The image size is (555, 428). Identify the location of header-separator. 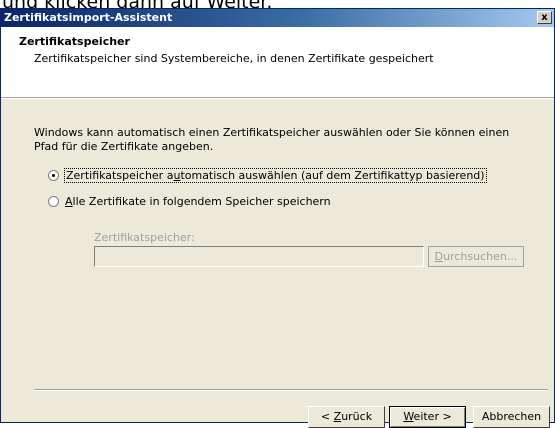
(277, 98).